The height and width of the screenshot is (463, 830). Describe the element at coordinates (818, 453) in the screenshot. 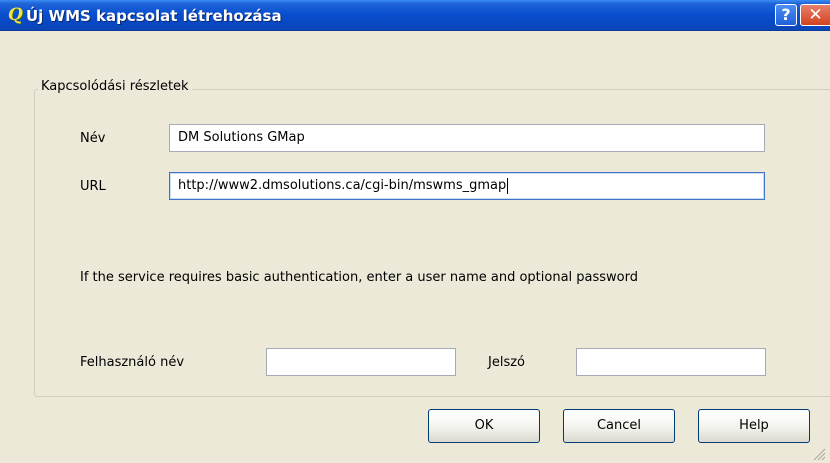

I see `resize-grip-icon` at that location.